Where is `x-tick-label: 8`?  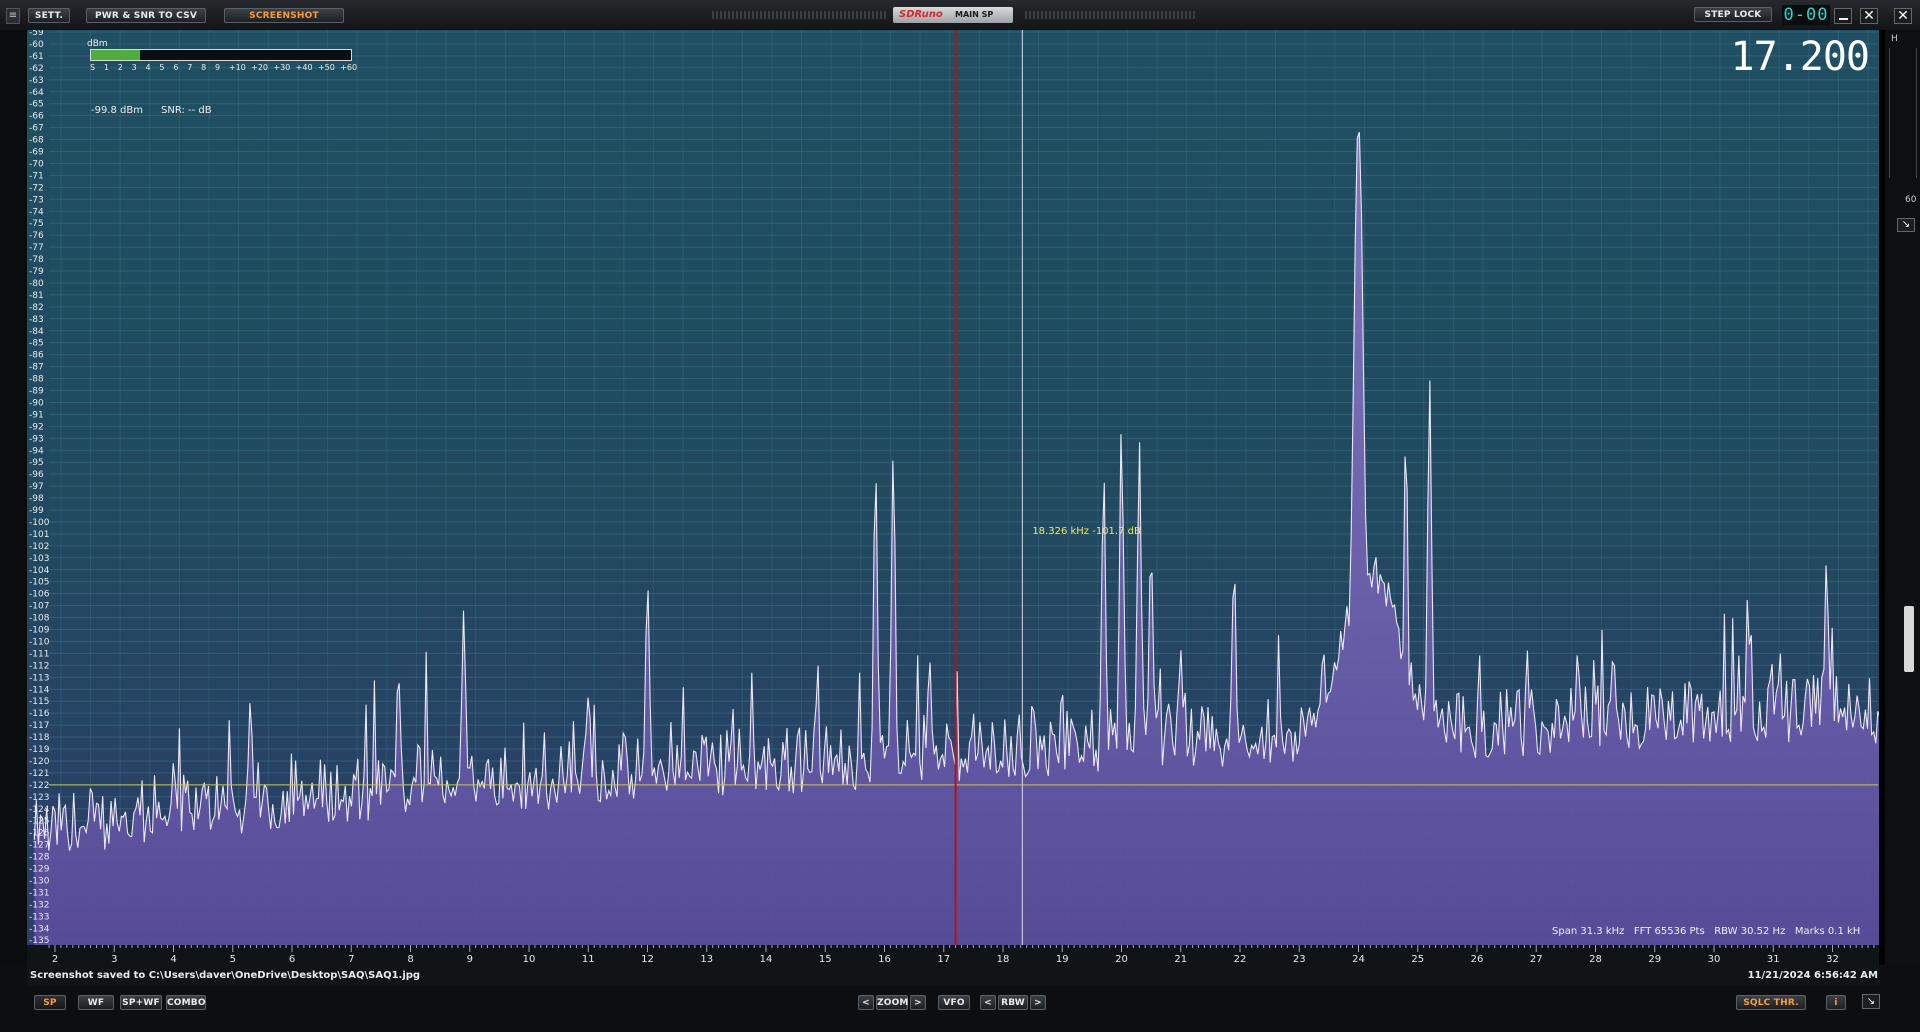 x-tick-label: 8 is located at coordinates (410, 959).